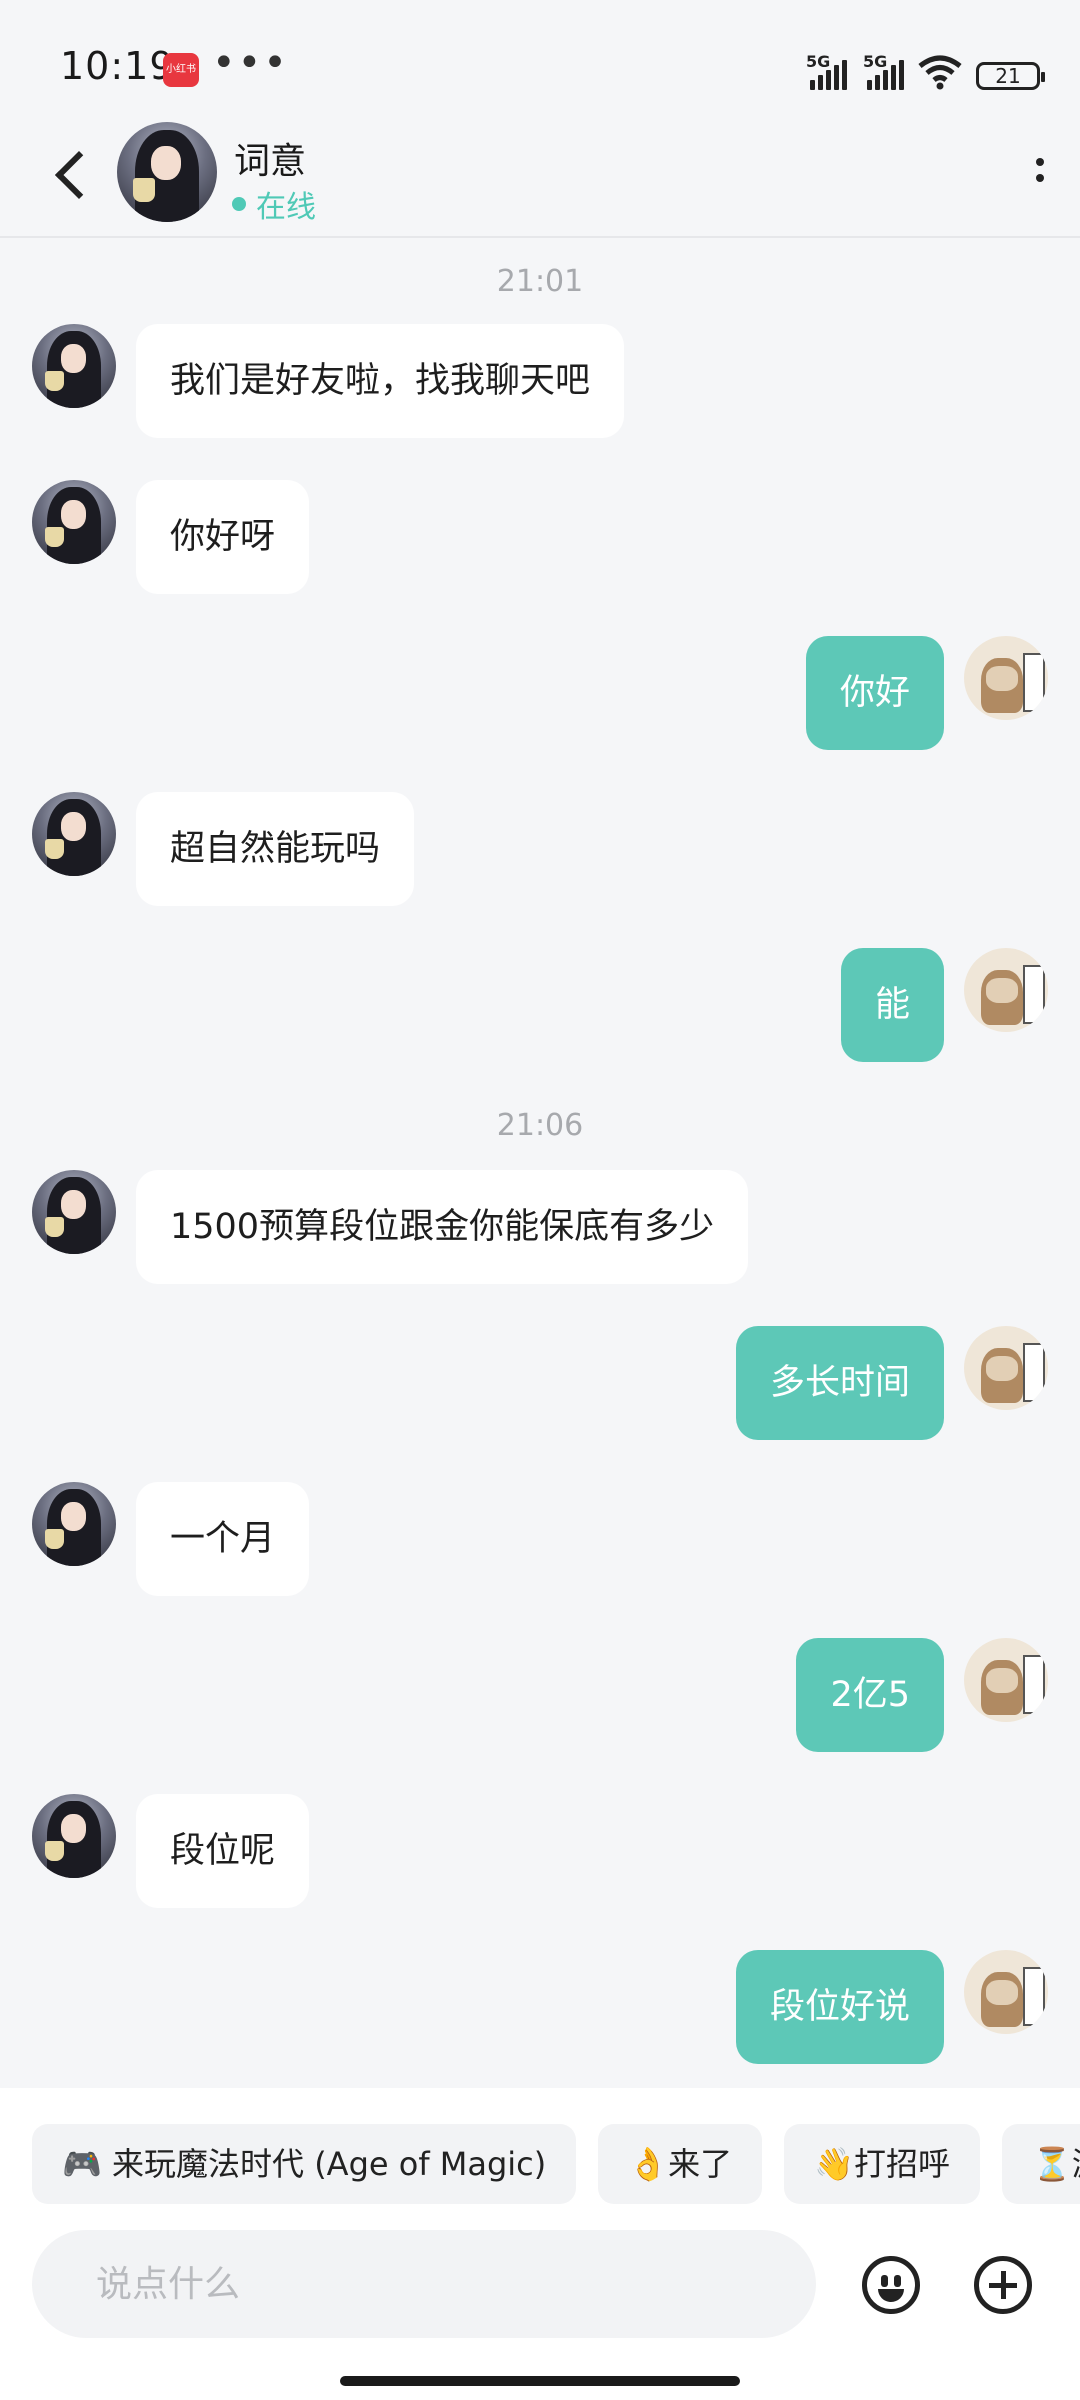 This screenshot has width=1080, height=2400. What do you see at coordinates (286, 207) in the screenshot?
I see `online-status-label: 在线` at bounding box center [286, 207].